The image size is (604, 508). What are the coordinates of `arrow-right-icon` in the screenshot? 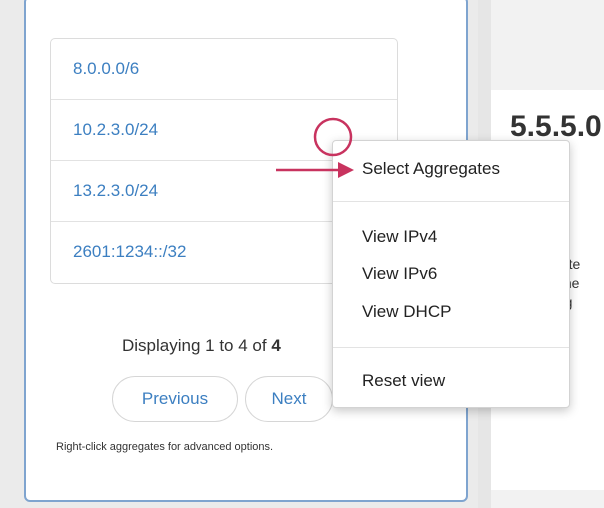 It's located at (315, 170).